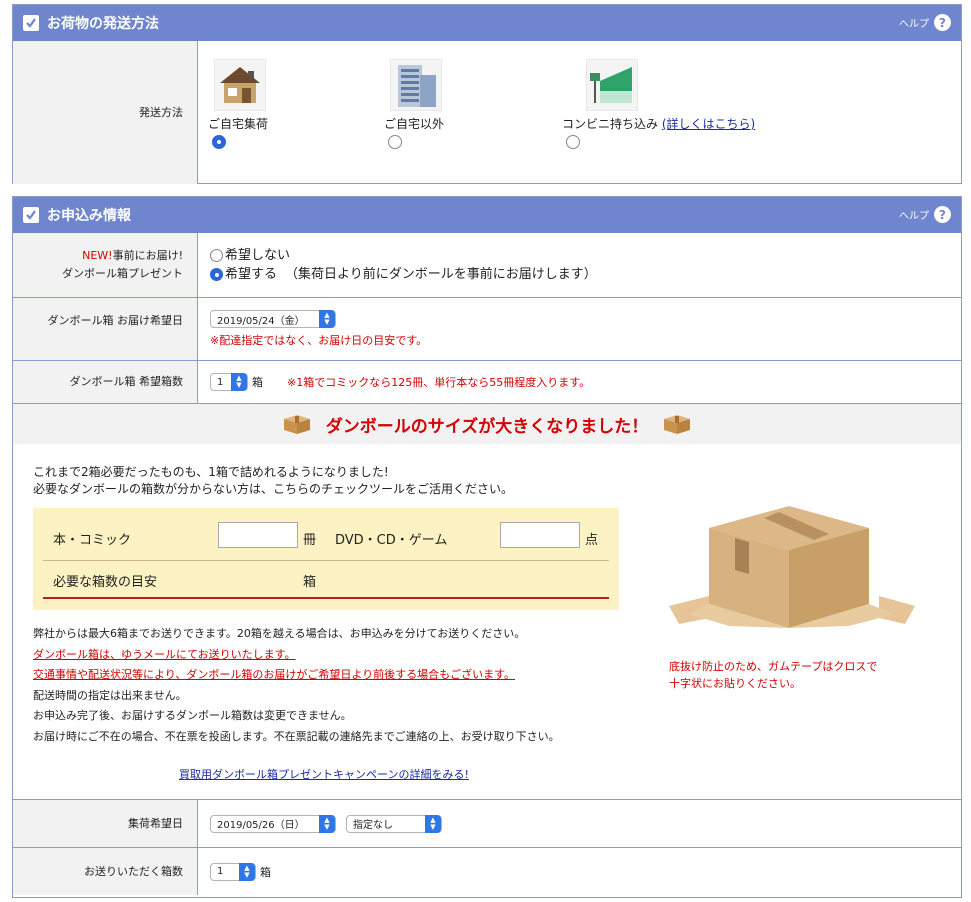 This screenshot has width=971, height=902. Describe the element at coordinates (233, 871) in the screenshot. I see `send-count-select: 1 ▲ ▼` at that location.